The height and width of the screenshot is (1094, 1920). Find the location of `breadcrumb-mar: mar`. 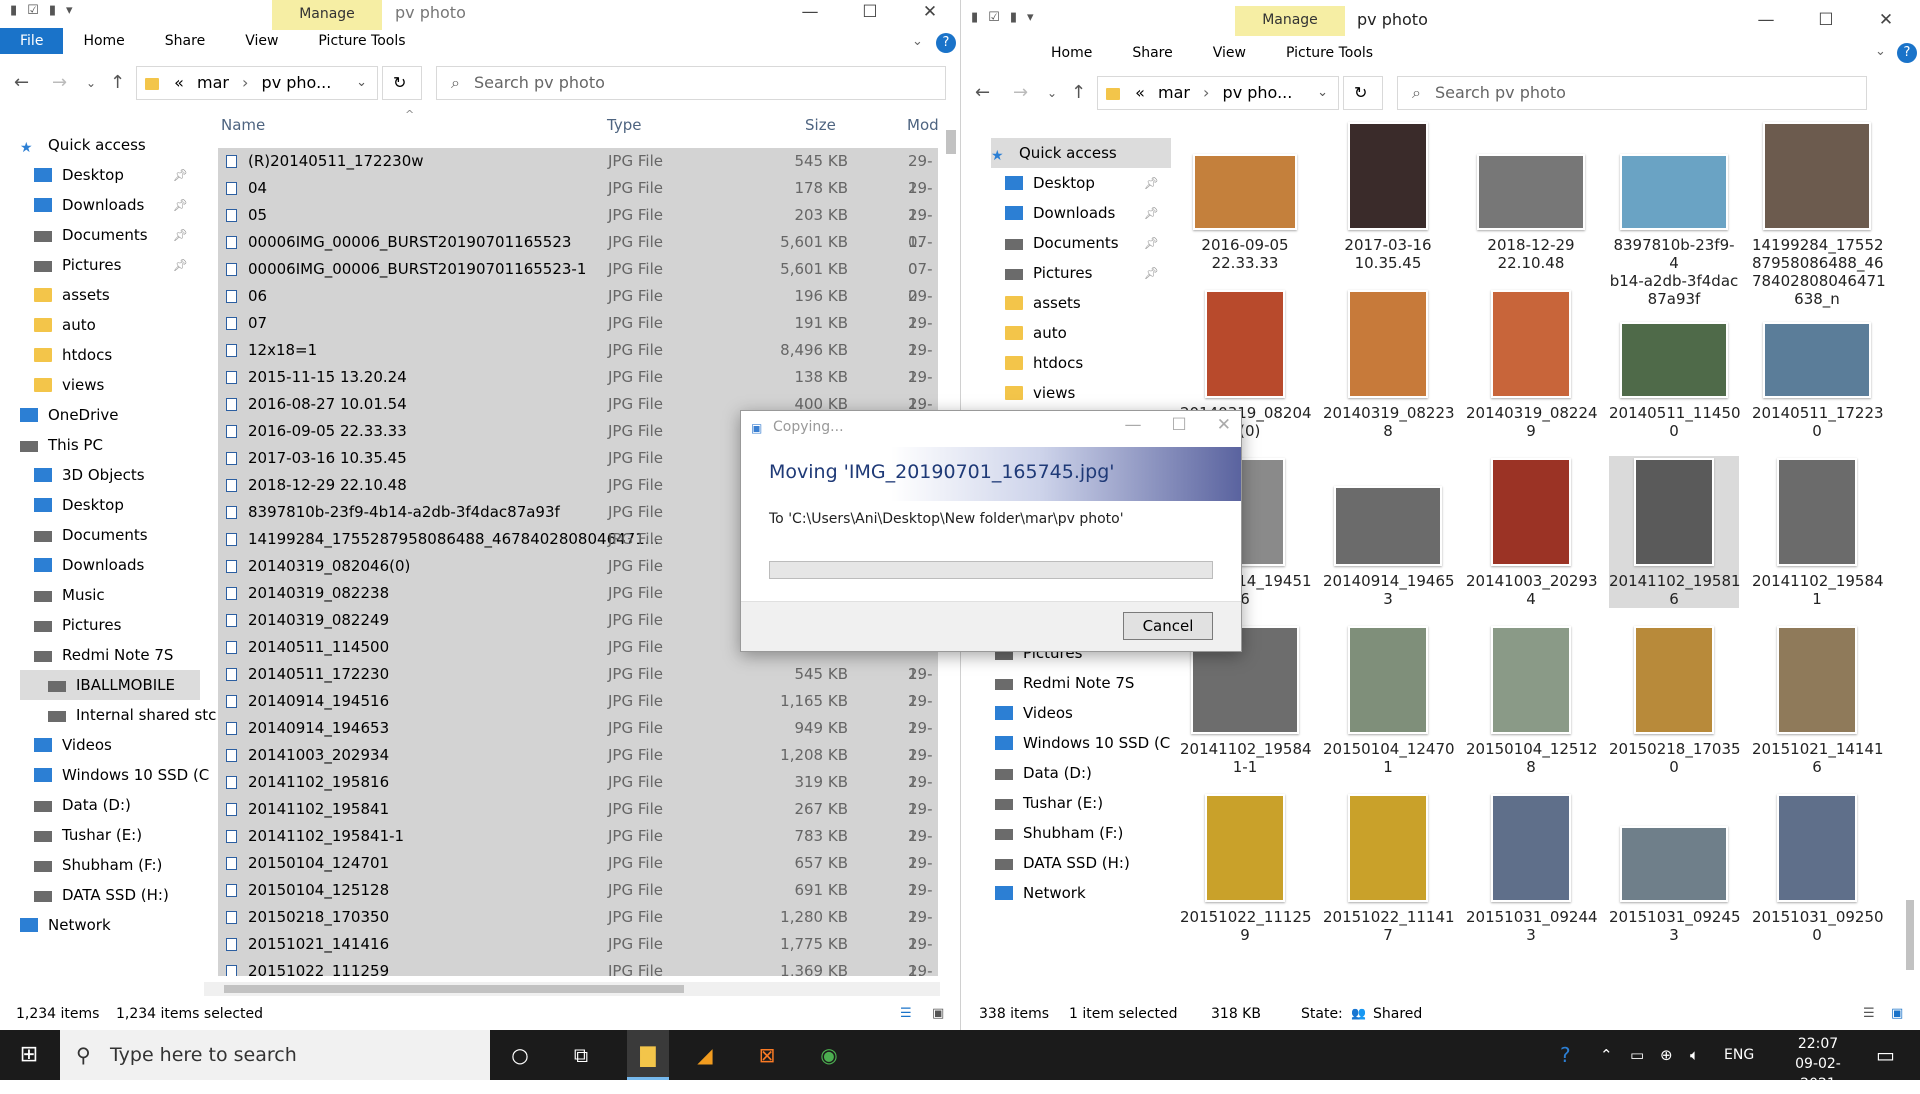

breadcrumb-mar: mar is located at coordinates (213, 82).